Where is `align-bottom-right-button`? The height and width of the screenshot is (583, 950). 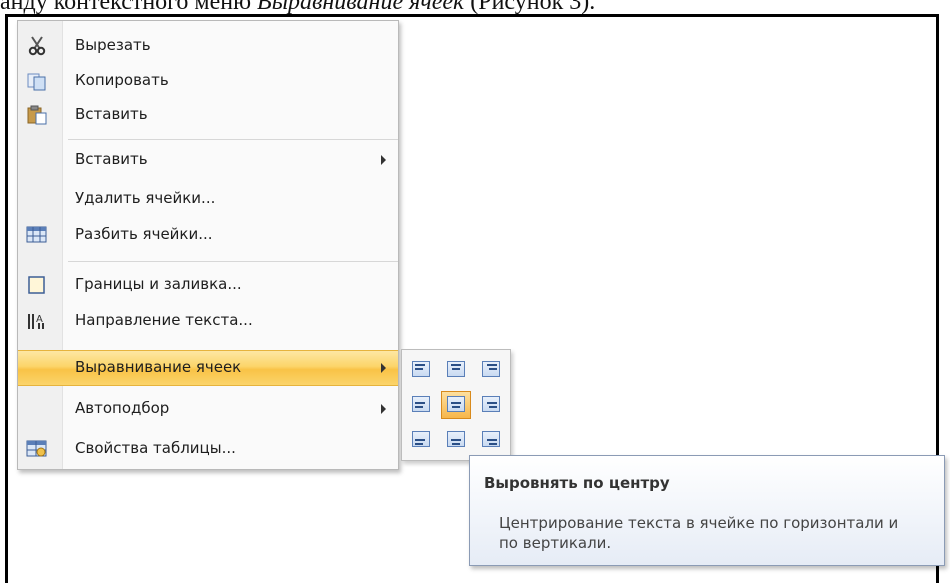 align-bottom-right-button is located at coordinates (491, 440).